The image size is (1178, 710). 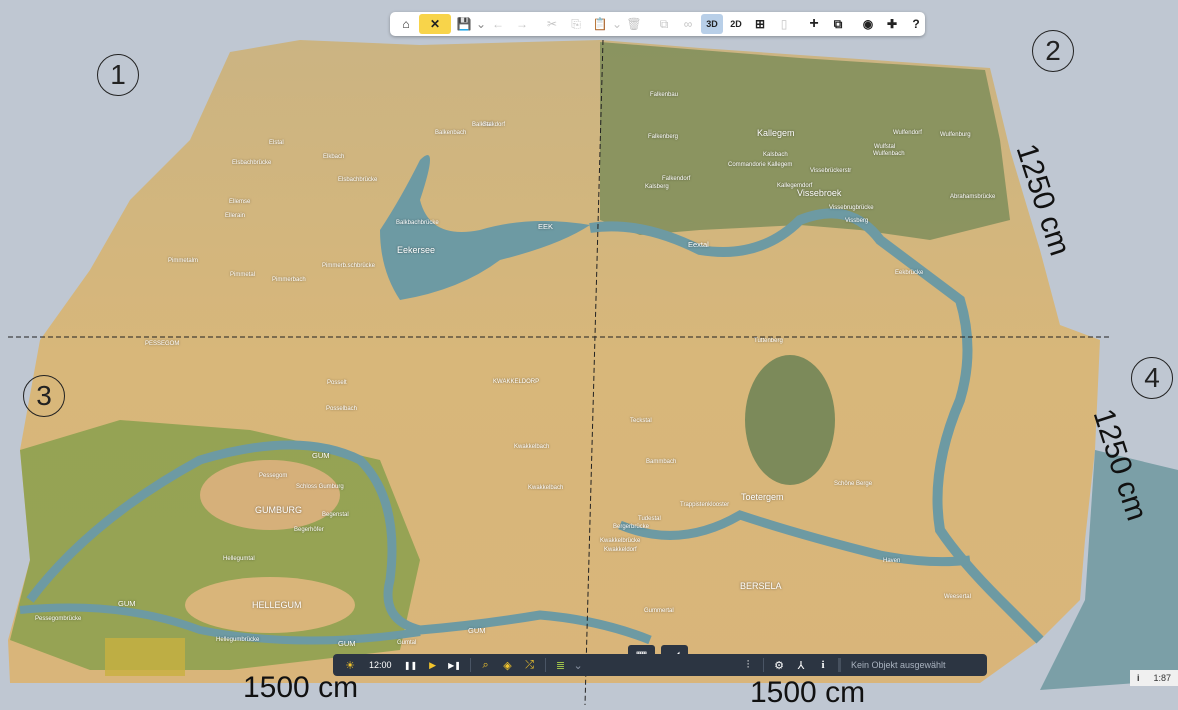 I want to click on train-button: ▯, so click(x=784, y=24).